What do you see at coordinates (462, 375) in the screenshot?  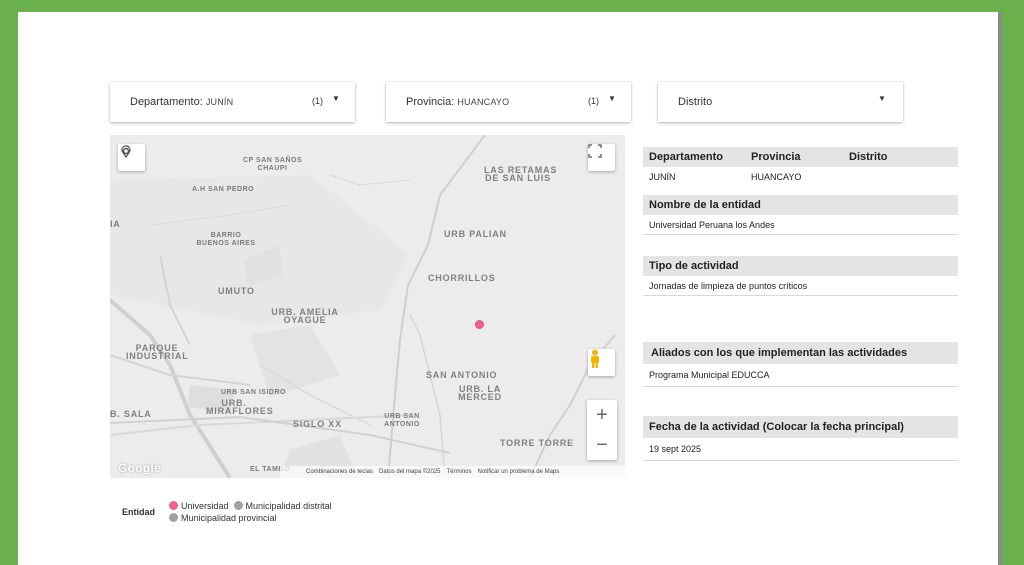 I see `map-label: SAN ANTONIO` at bounding box center [462, 375].